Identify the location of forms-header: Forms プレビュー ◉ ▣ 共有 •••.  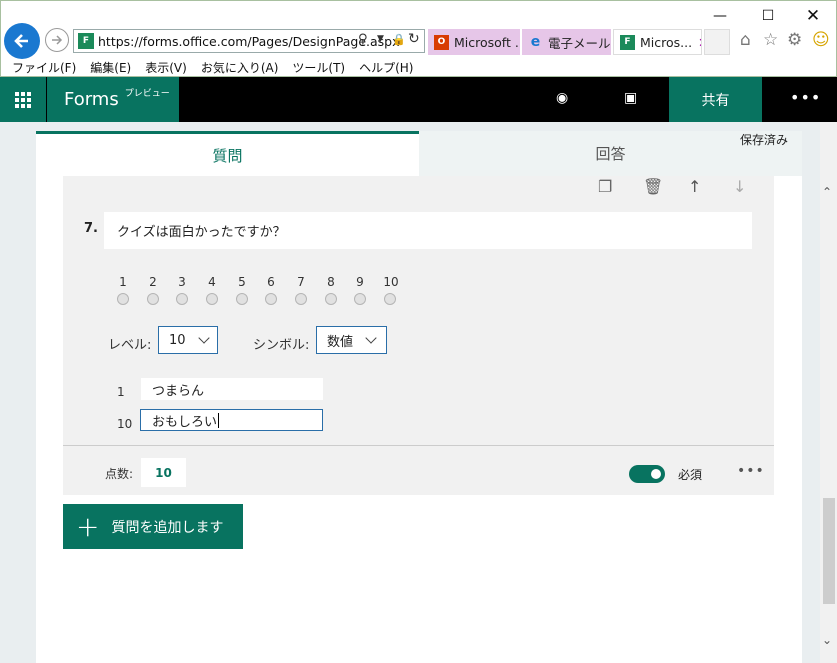
(418, 99).